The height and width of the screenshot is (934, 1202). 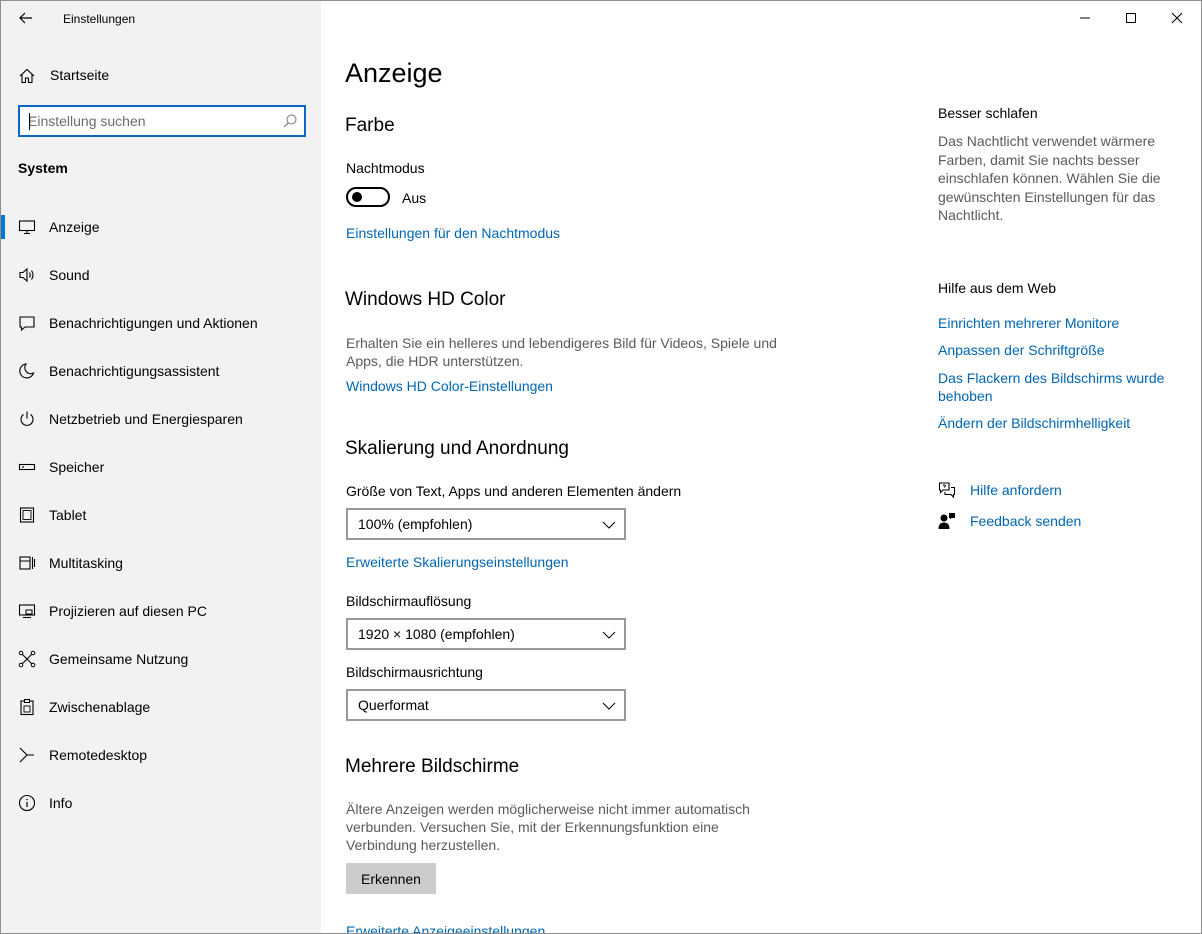 I want to click on section-heading-scaling: Skalierung und Anordnung, so click(x=457, y=448).